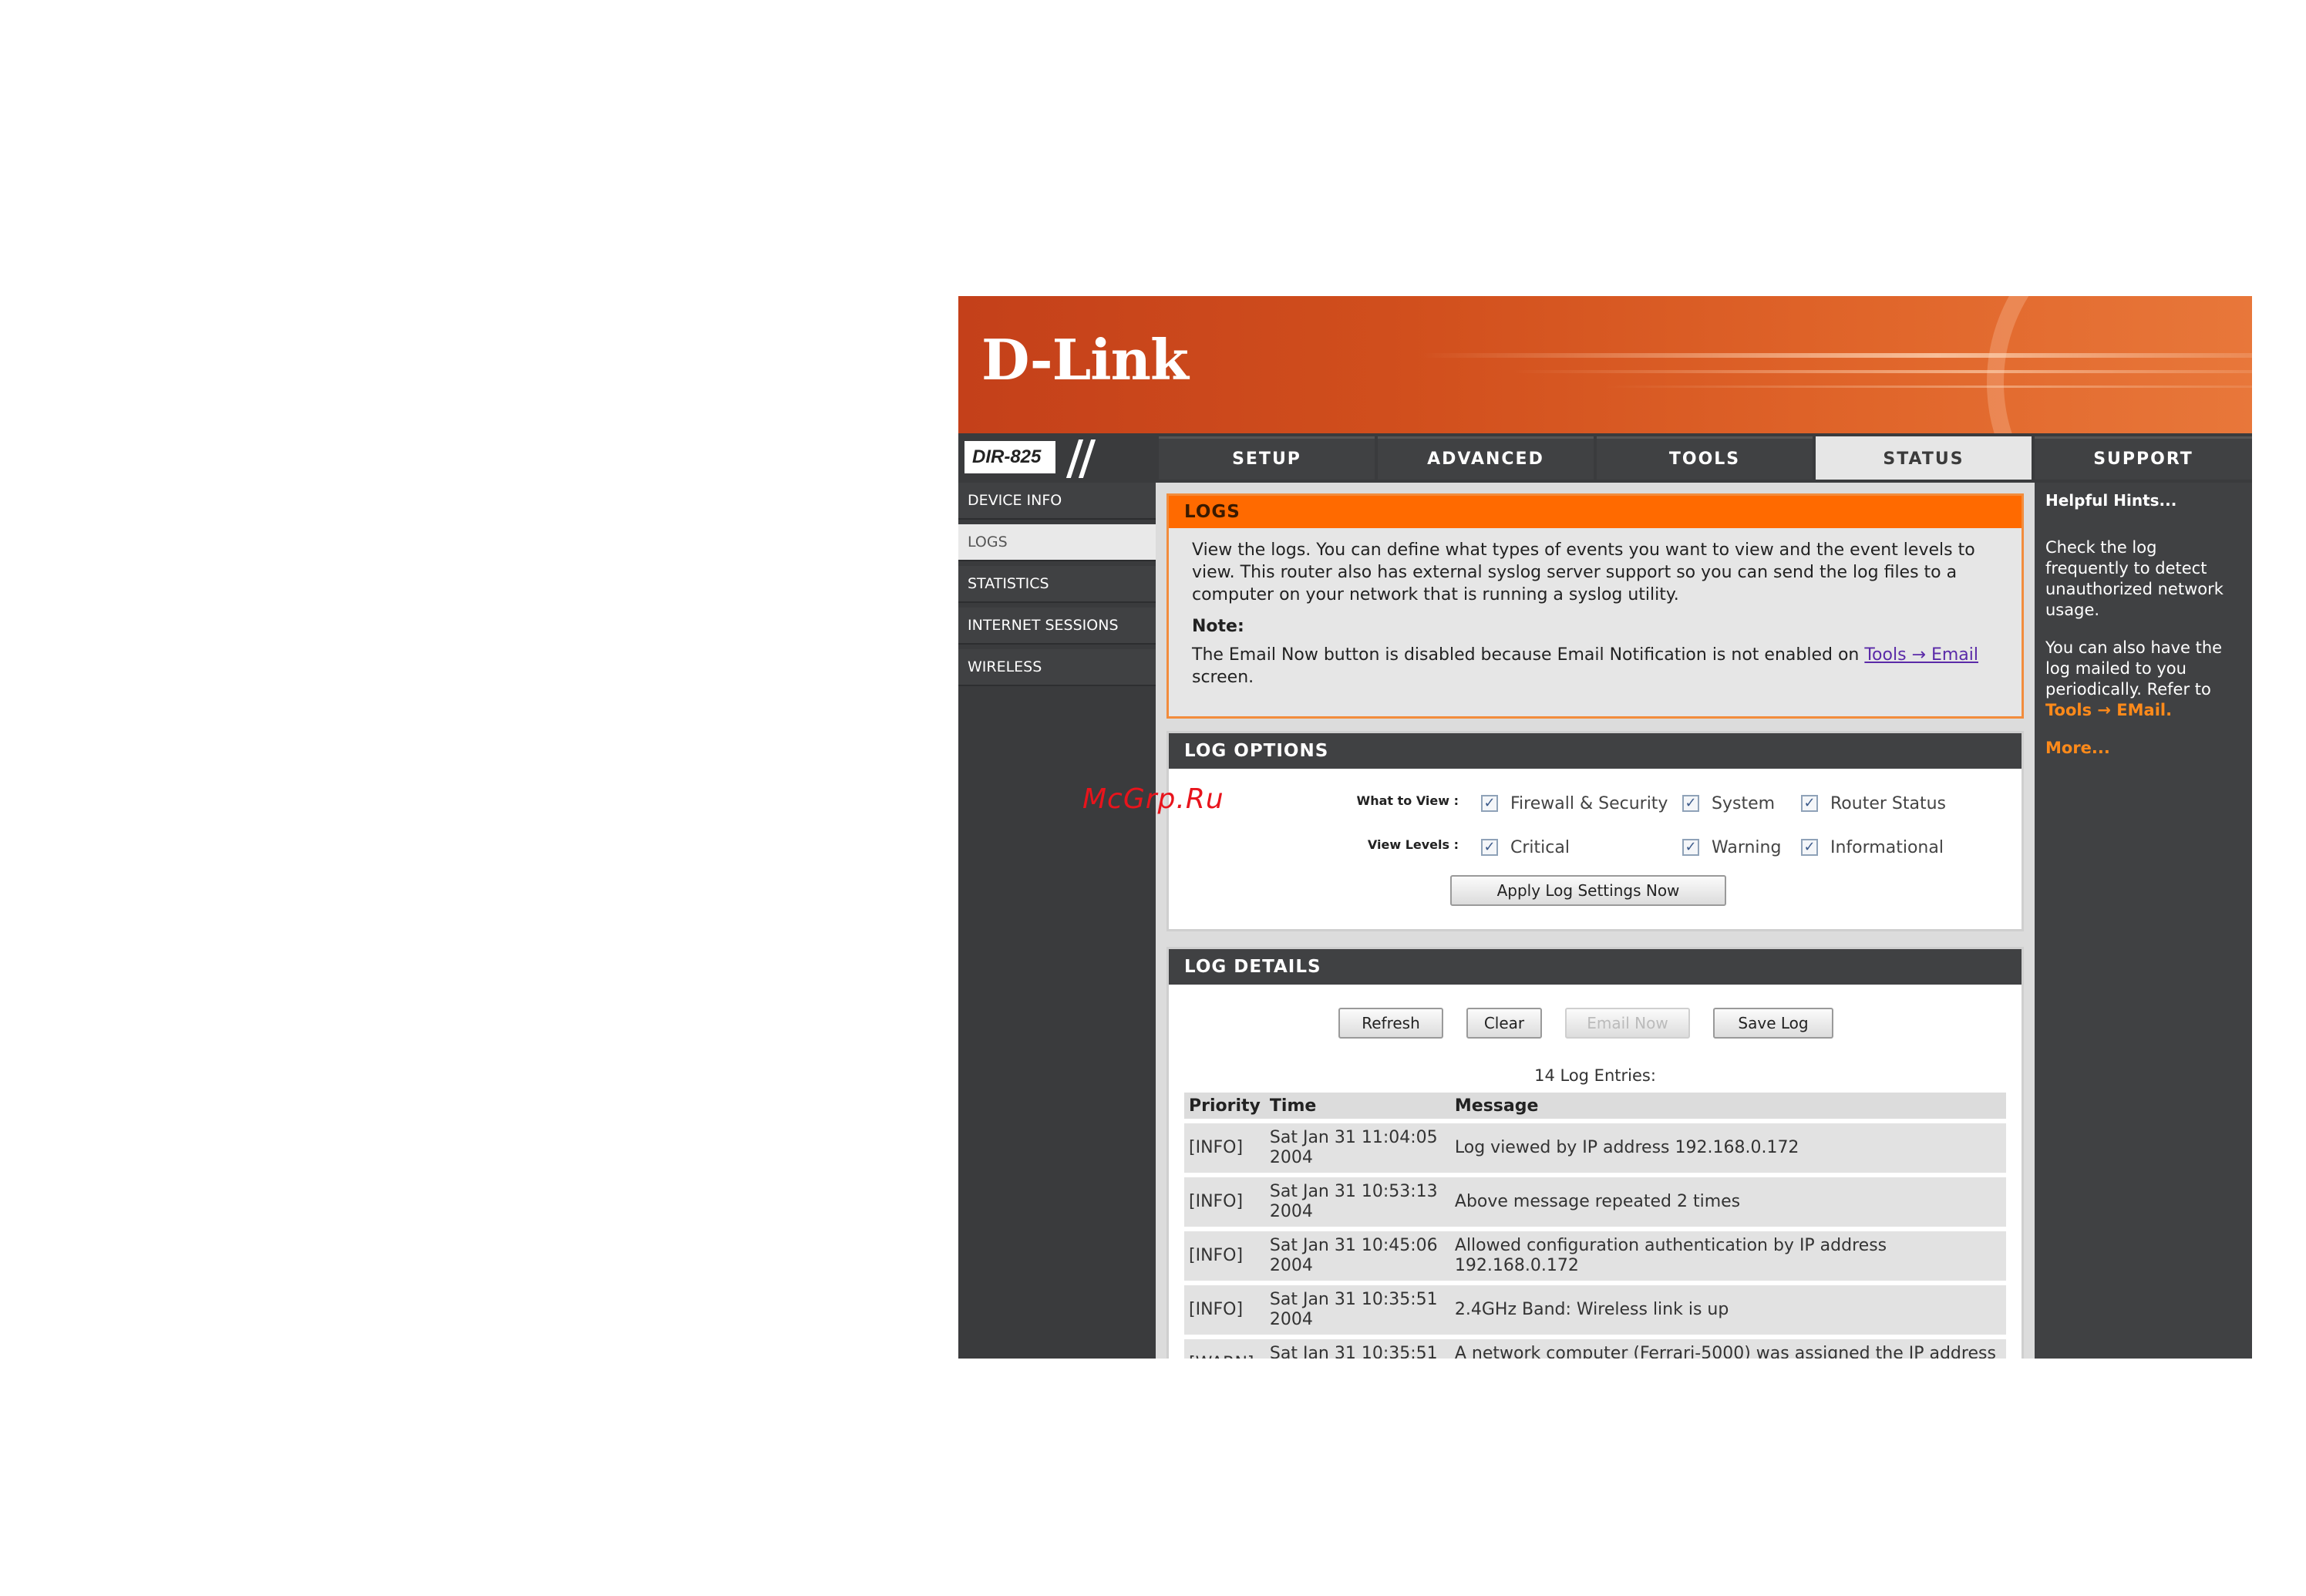  Describe the element at coordinates (2108, 710) in the screenshot. I see `hint-tools-email-link: Tools → EMail.` at that location.